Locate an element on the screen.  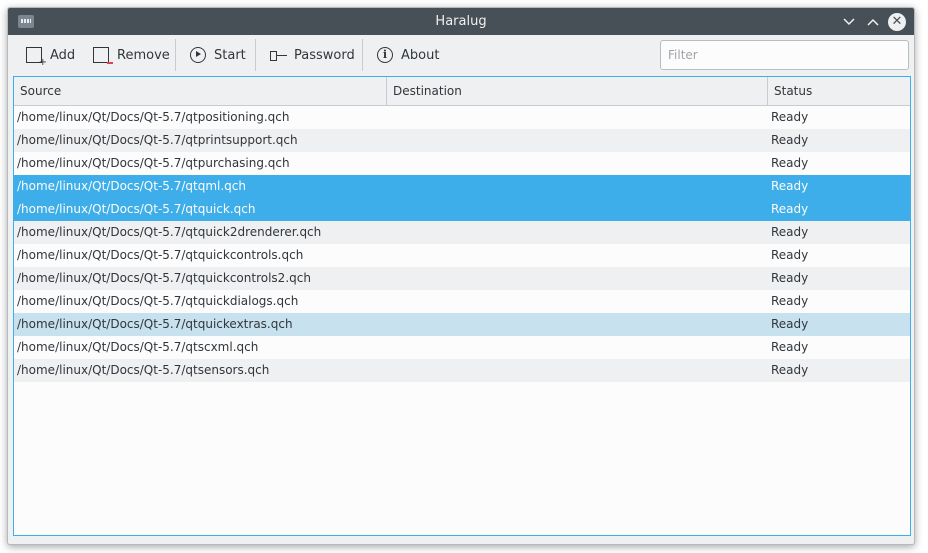
close-icon: ✕ is located at coordinates (897, 21).